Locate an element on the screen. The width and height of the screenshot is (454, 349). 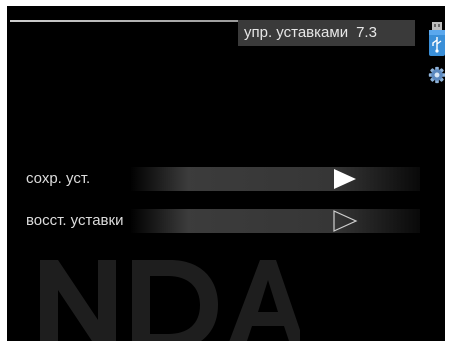
page-title: упр. уставками is located at coordinates (296, 32).